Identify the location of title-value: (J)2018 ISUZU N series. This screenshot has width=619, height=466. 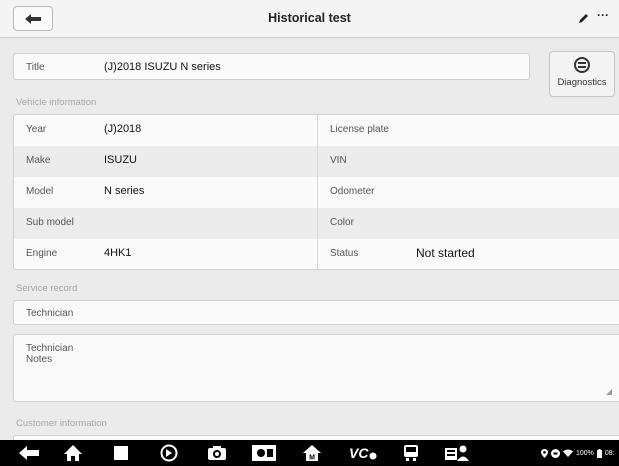
(162, 67).